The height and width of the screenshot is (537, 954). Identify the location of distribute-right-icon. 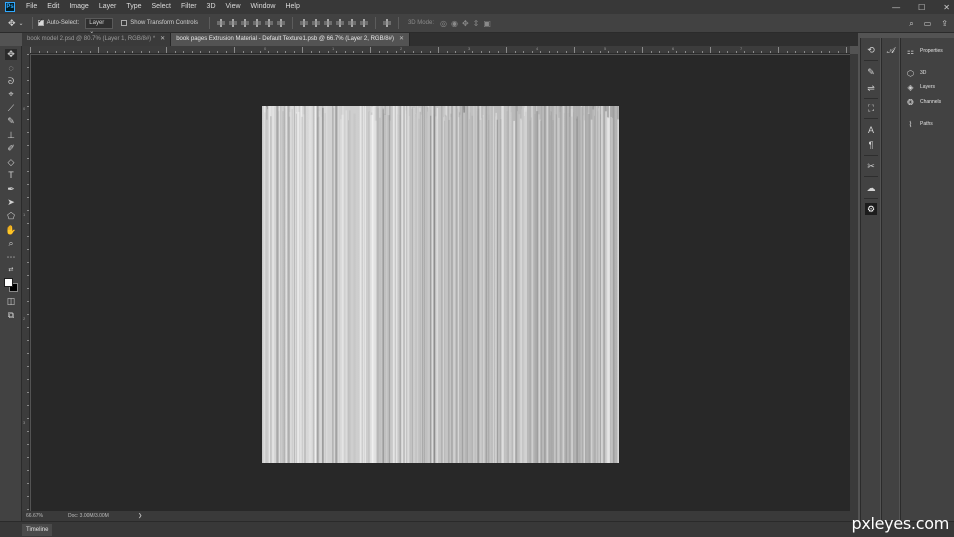
(363, 23).